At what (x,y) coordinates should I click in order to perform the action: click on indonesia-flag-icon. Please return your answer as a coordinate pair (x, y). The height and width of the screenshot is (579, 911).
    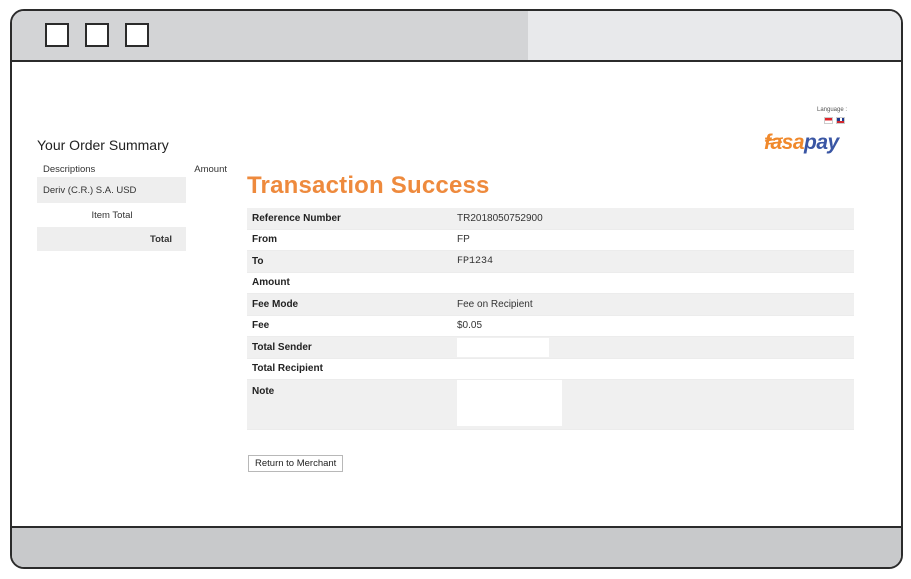
    Looking at the image, I should click on (828, 120).